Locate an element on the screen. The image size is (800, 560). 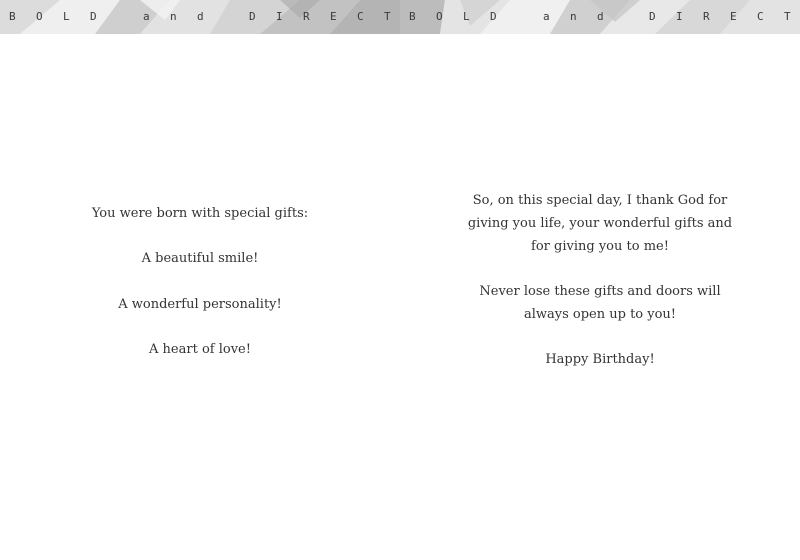
gift-line: A beautiful smile! is located at coordinates (200, 258).